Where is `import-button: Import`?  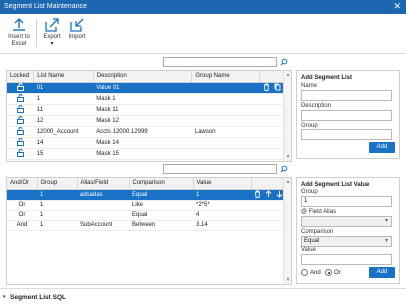 import-button: Import is located at coordinates (77, 29).